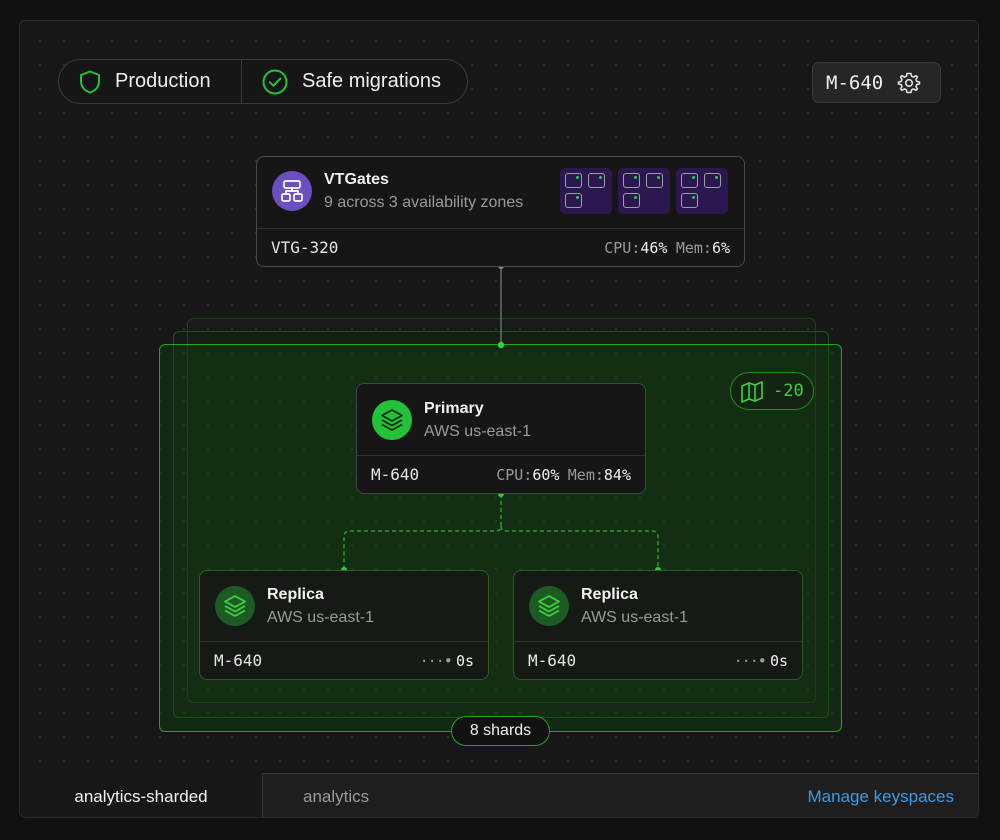 The height and width of the screenshot is (840, 1000). What do you see at coordinates (752, 392) in the screenshot?
I see `shard-stack-icon` at bounding box center [752, 392].